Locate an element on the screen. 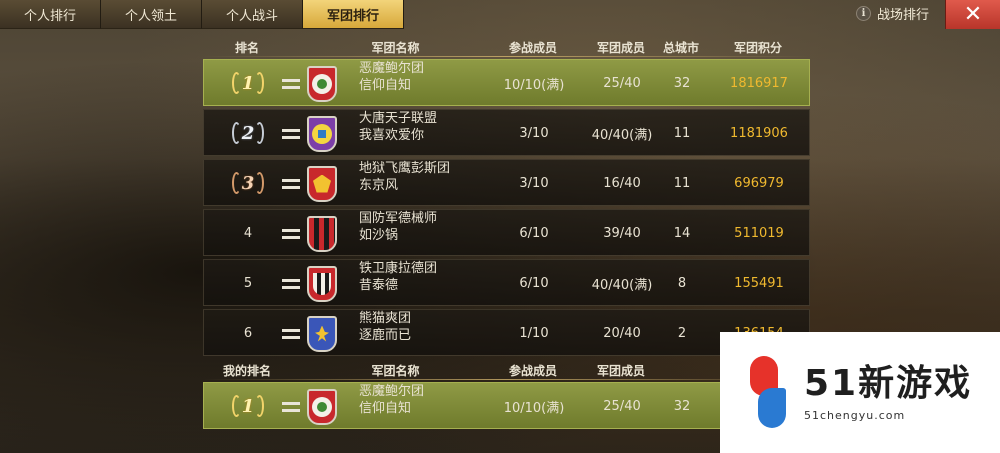 This screenshot has height=453, width=1000. table-row: 3 地狱飞鹰彭斯团 东京风 3/10 16/40 11 696979 is located at coordinates (506, 182).